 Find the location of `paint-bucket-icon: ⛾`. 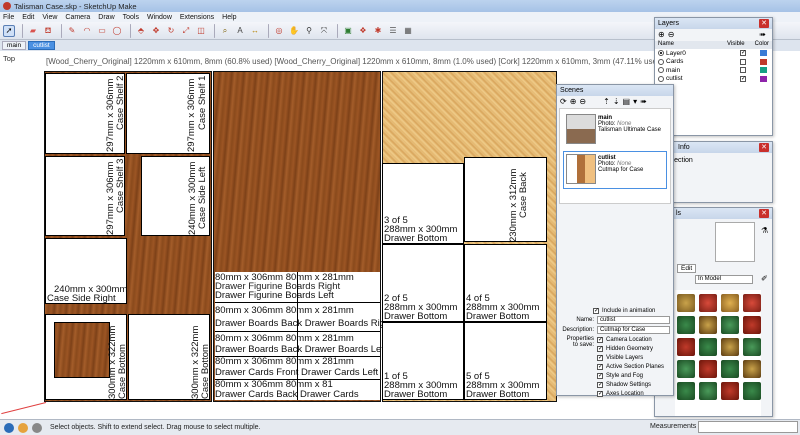

paint-bucket-icon: ⛾ is located at coordinates (48, 31).